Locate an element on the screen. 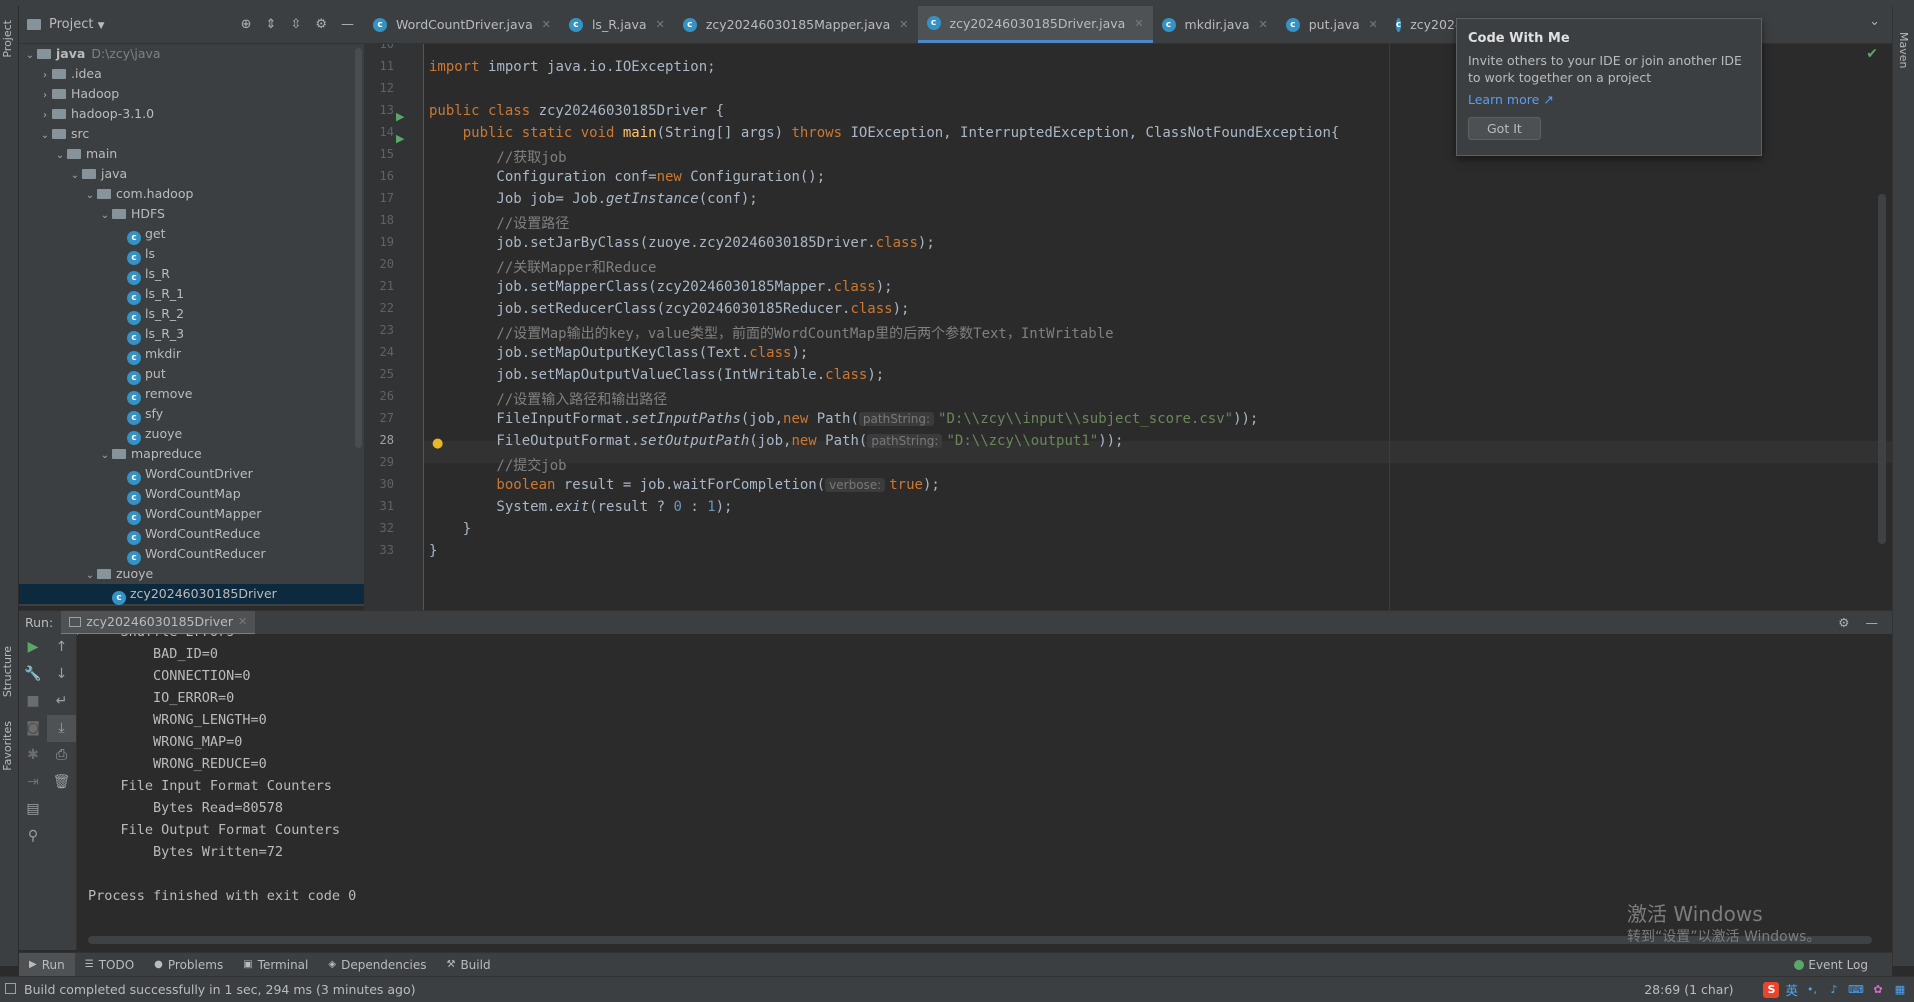 The width and height of the screenshot is (1914, 1002). editor-tab: c WordCountDriver.java ✕ is located at coordinates (462, 24).